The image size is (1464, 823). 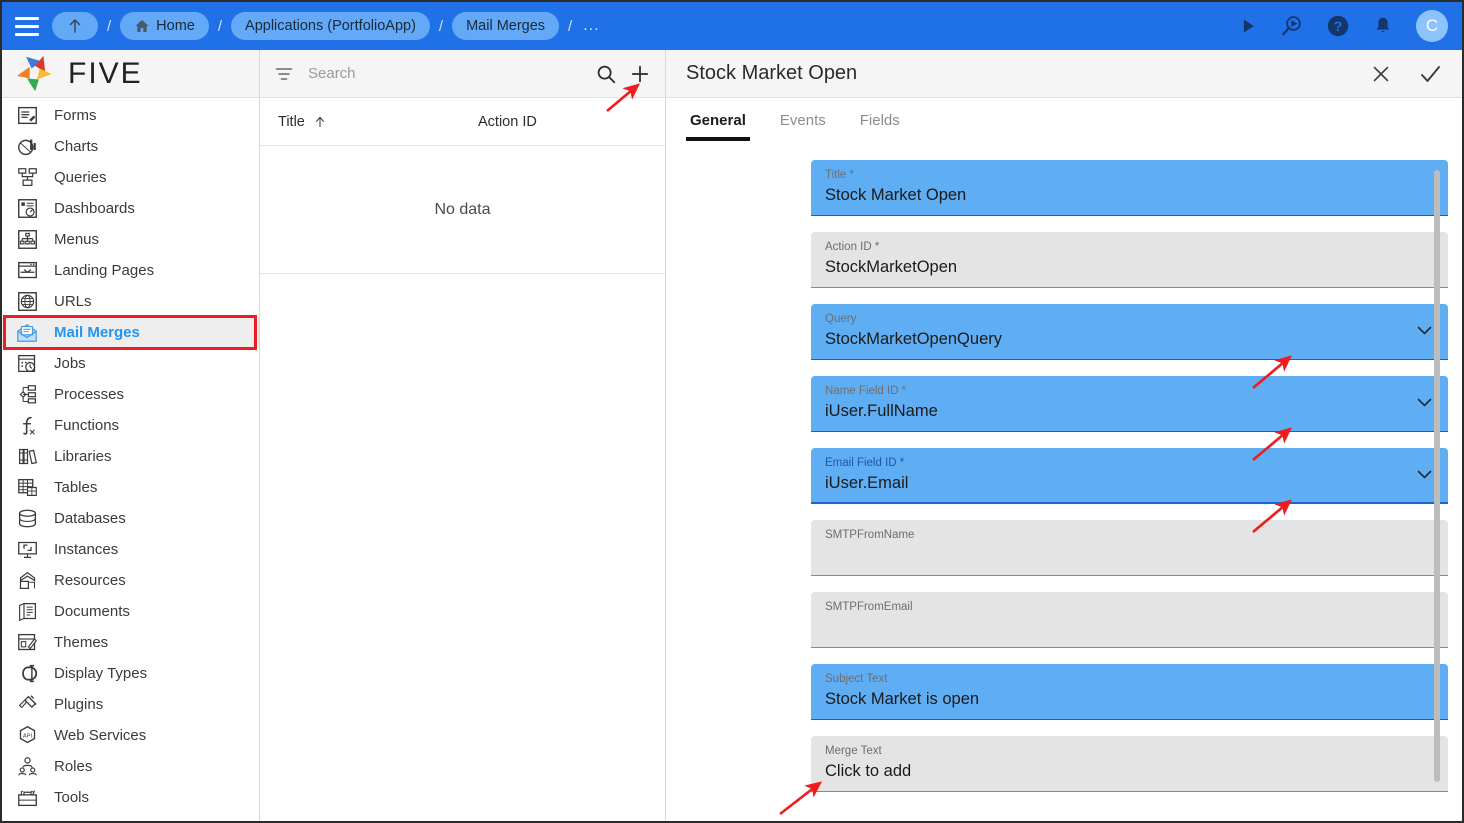 I want to click on column-header-title: Title, so click(x=378, y=122).